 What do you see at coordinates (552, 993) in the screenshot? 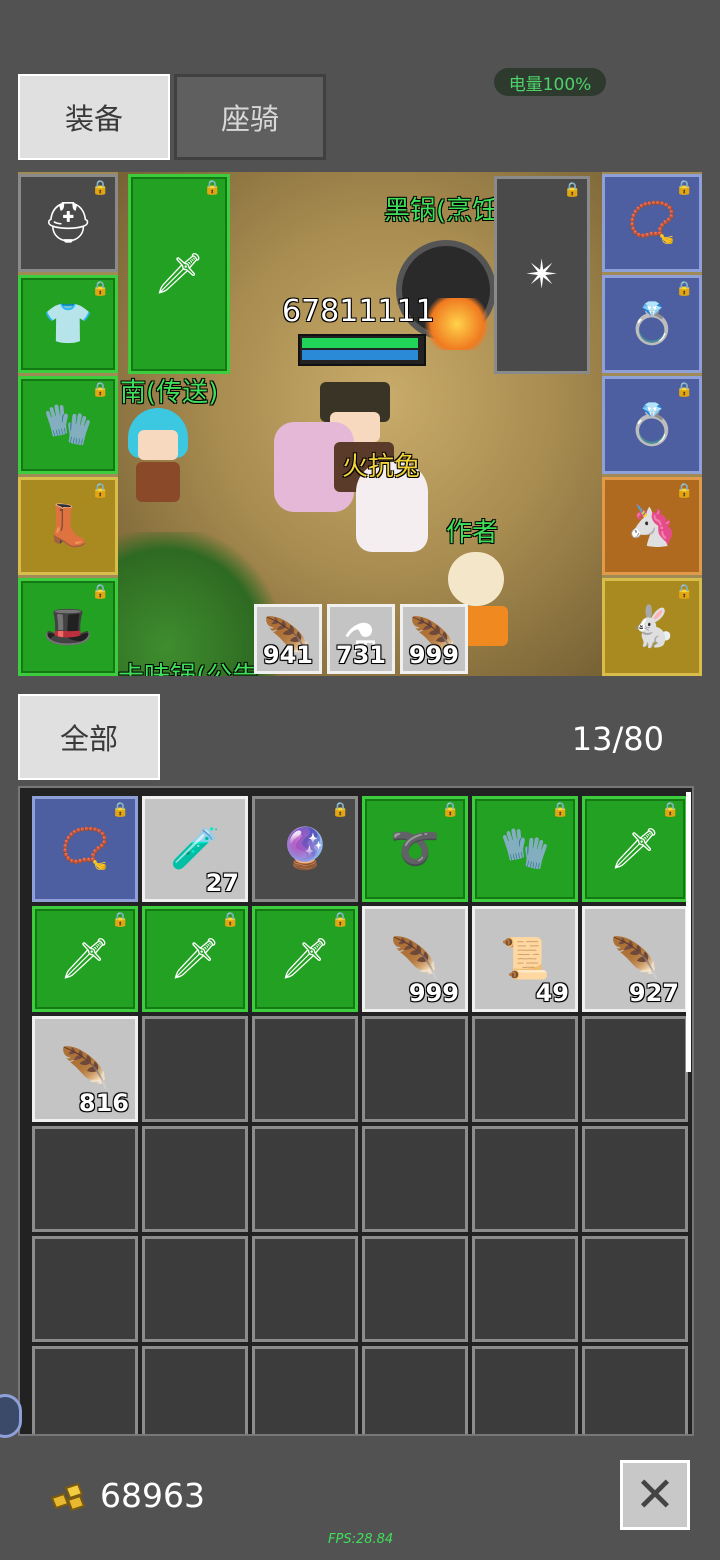
I see `item-count: 49` at bounding box center [552, 993].